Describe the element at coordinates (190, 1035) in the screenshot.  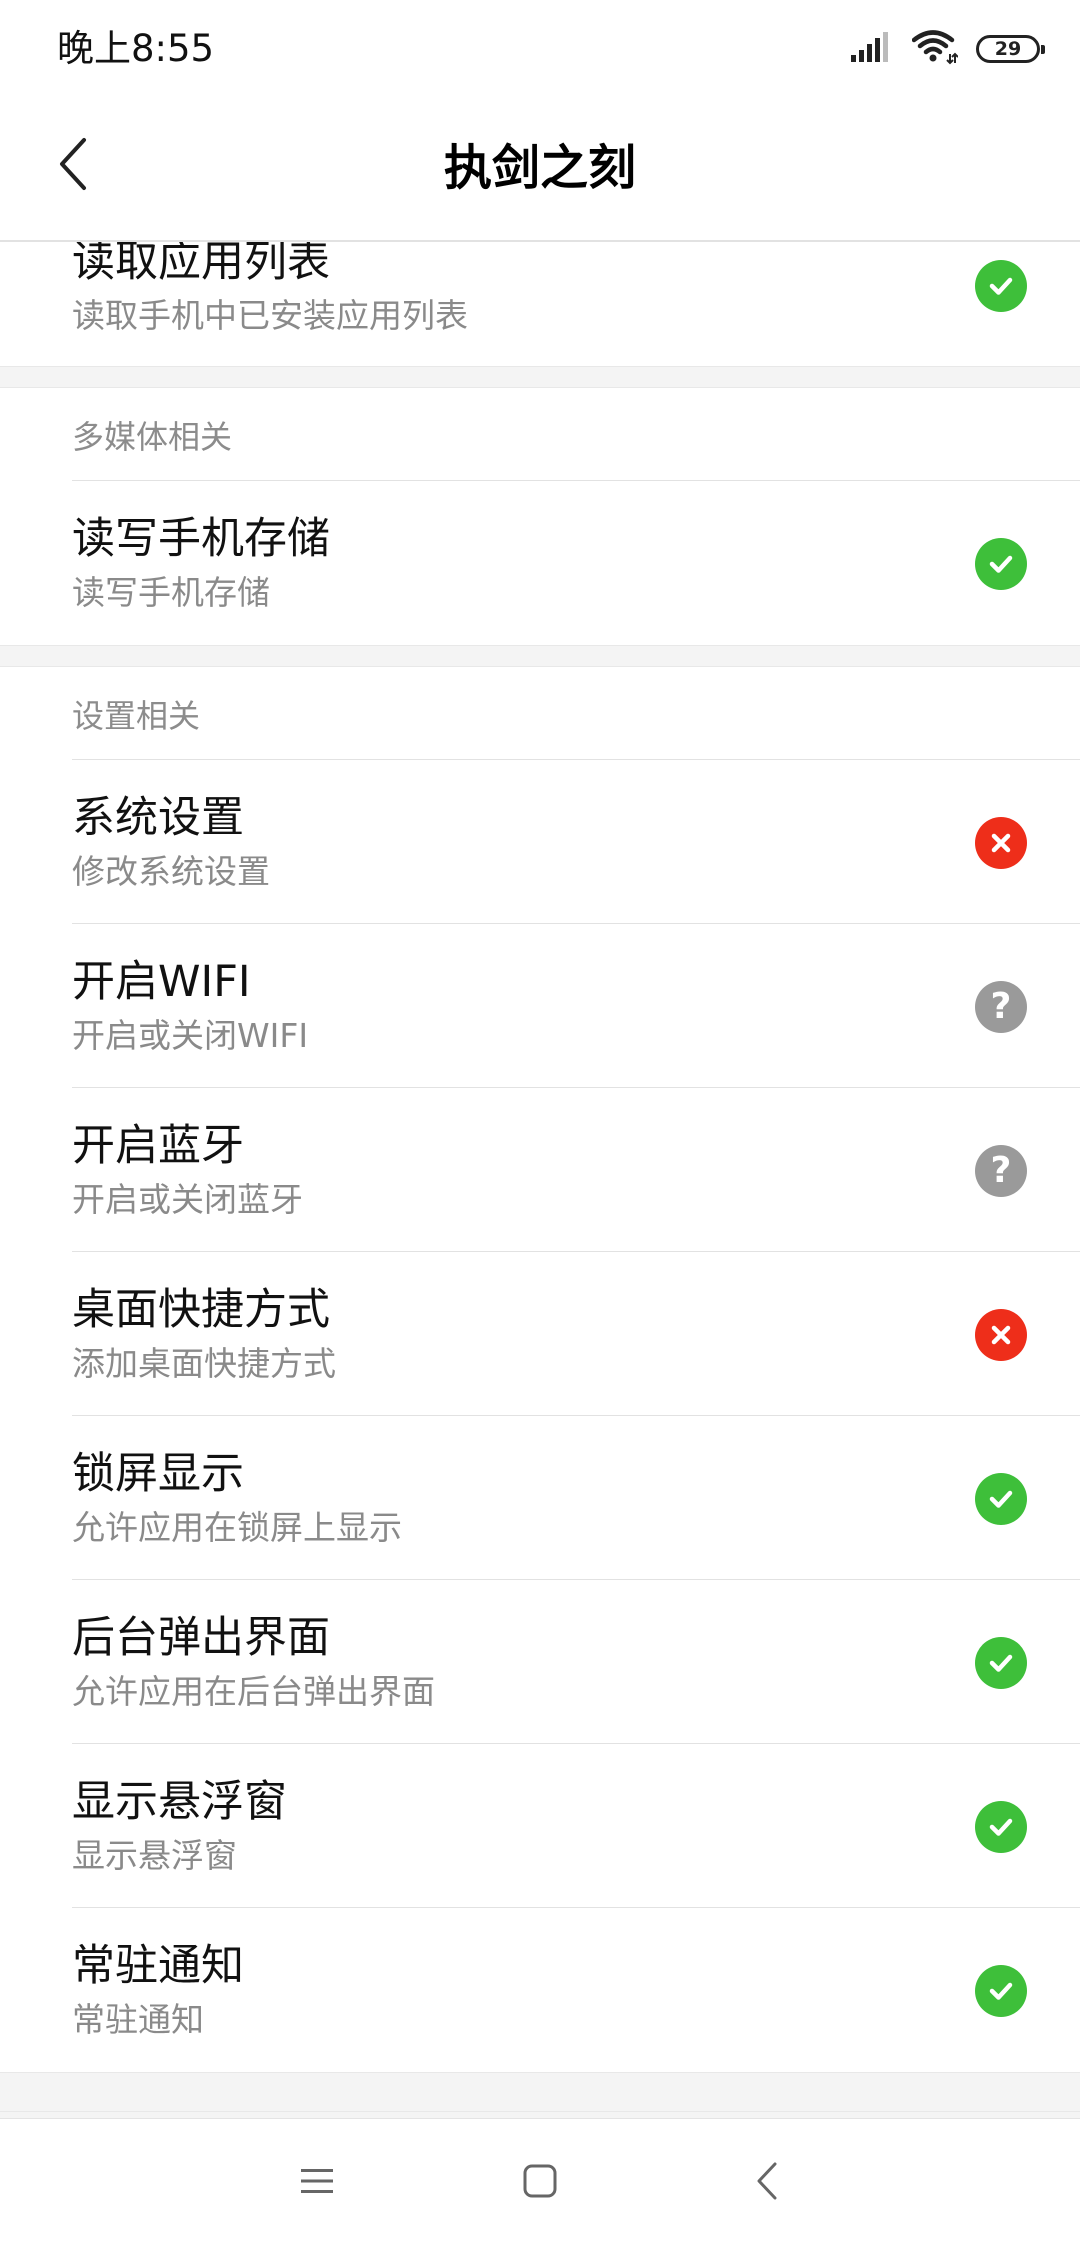
I see `permission-desc: 开启或关闭WIFI` at that location.